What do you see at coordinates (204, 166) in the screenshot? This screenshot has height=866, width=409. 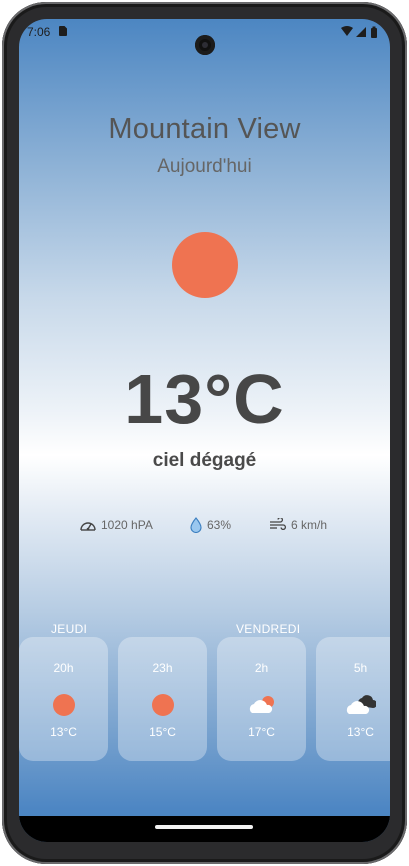 I see `day-label: Aujourd'hui` at bounding box center [204, 166].